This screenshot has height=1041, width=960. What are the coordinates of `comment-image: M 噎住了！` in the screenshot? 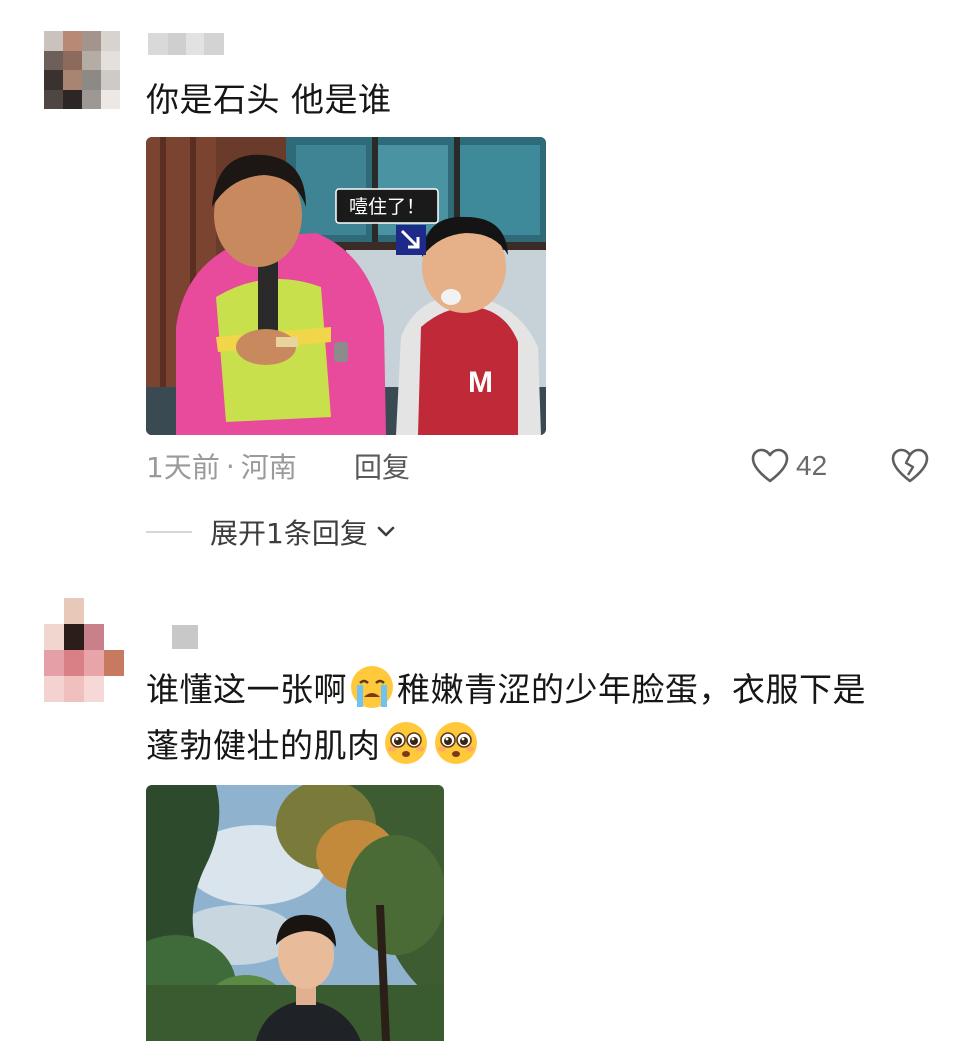 It's located at (346, 286).